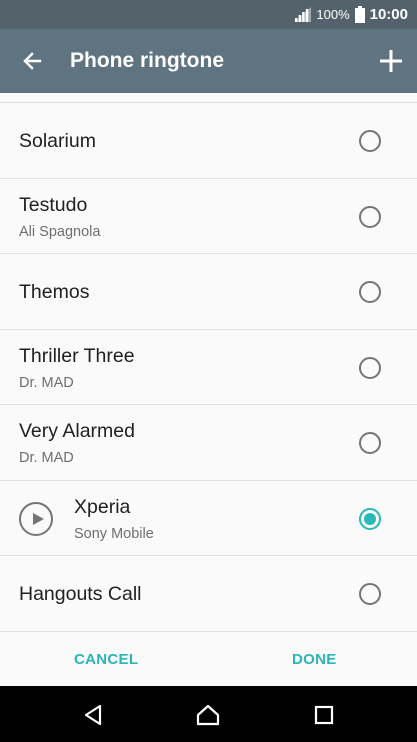 The image size is (417, 742). Describe the element at coordinates (208, 659) in the screenshot. I see `dialog-actions: CANCEL DONE` at that location.